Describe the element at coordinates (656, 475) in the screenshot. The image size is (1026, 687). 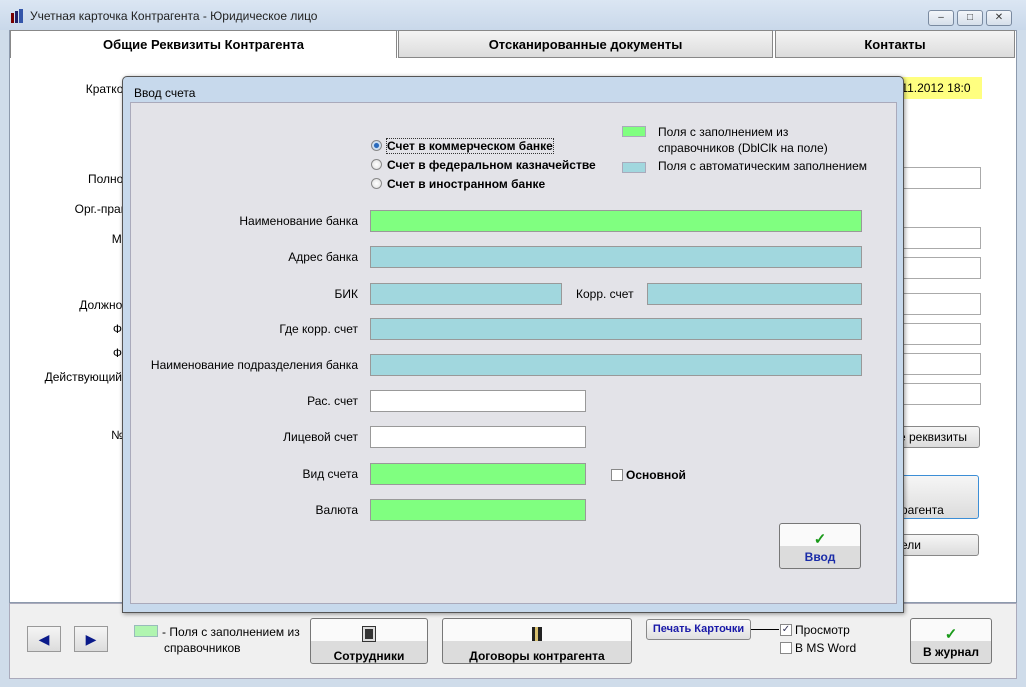
I see `main-account-label: Основной` at that location.